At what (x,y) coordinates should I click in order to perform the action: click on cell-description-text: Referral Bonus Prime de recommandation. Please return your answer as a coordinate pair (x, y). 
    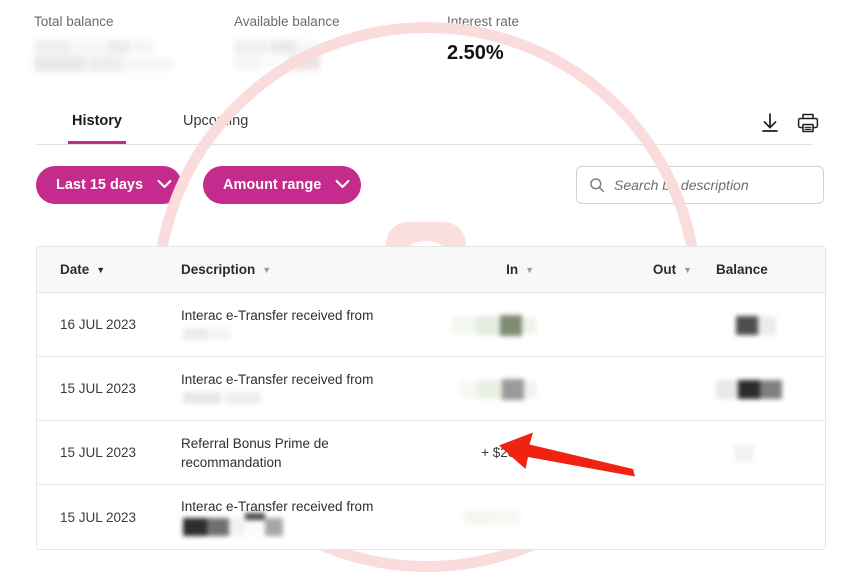
    Looking at the image, I should click on (255, 452).